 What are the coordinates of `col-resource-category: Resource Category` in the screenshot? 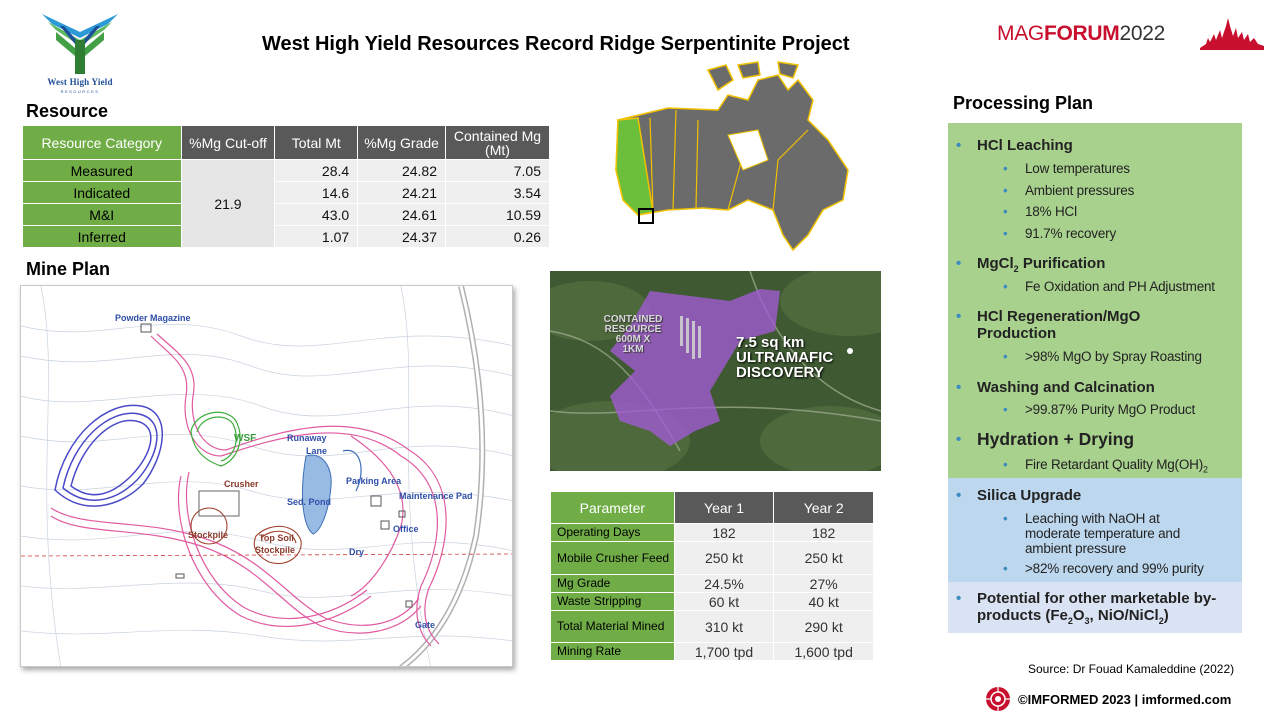 It's located at (102, 142).